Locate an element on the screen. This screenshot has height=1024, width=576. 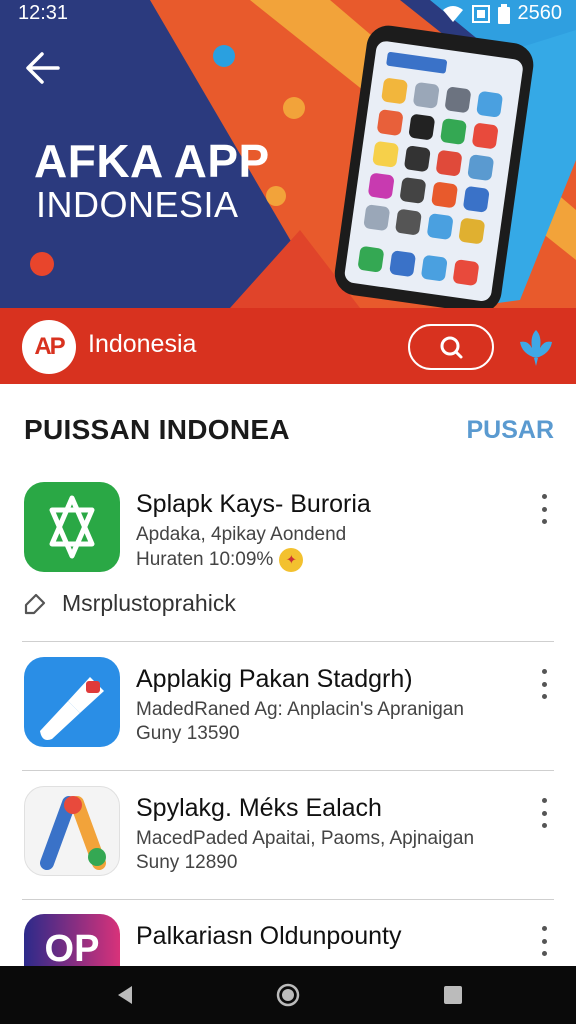
app-meta: Suny 12890 is located at coordinates (187, 862).